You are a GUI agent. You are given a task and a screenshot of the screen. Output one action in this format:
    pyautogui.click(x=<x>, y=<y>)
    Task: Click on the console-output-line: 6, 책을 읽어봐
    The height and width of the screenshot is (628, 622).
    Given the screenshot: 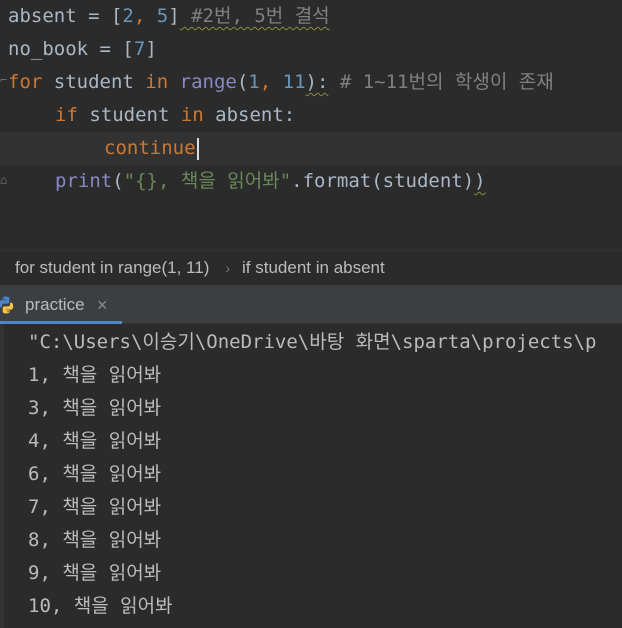 What is the action you would take?
    pyautogui.click(x=95, y=474)
    